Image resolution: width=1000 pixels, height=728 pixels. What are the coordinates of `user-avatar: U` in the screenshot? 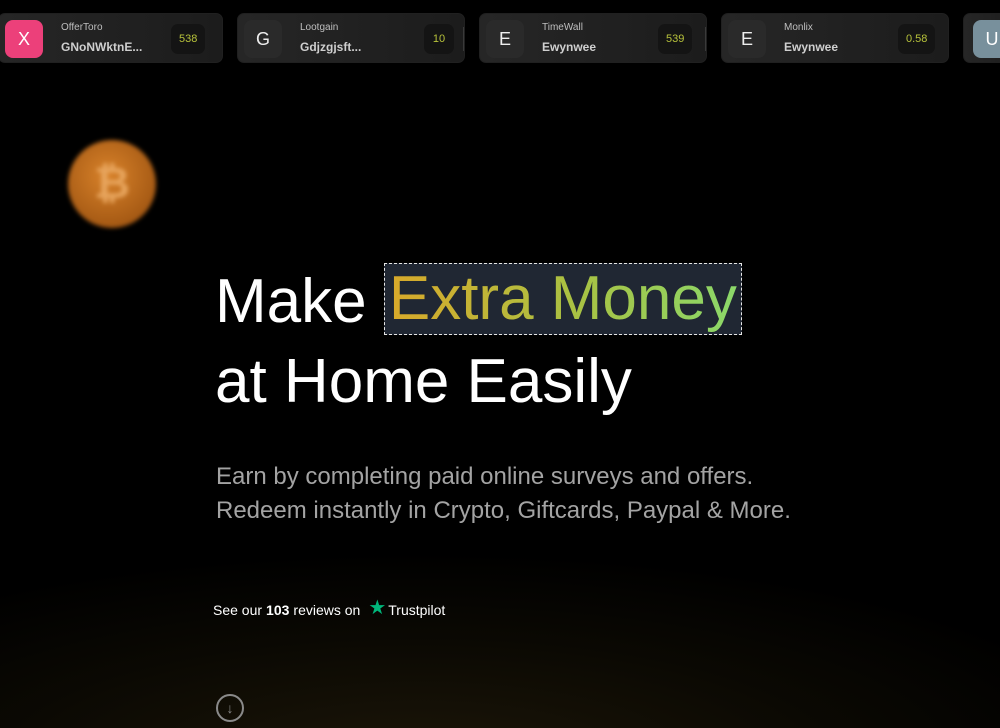 It's located at (986, 39).